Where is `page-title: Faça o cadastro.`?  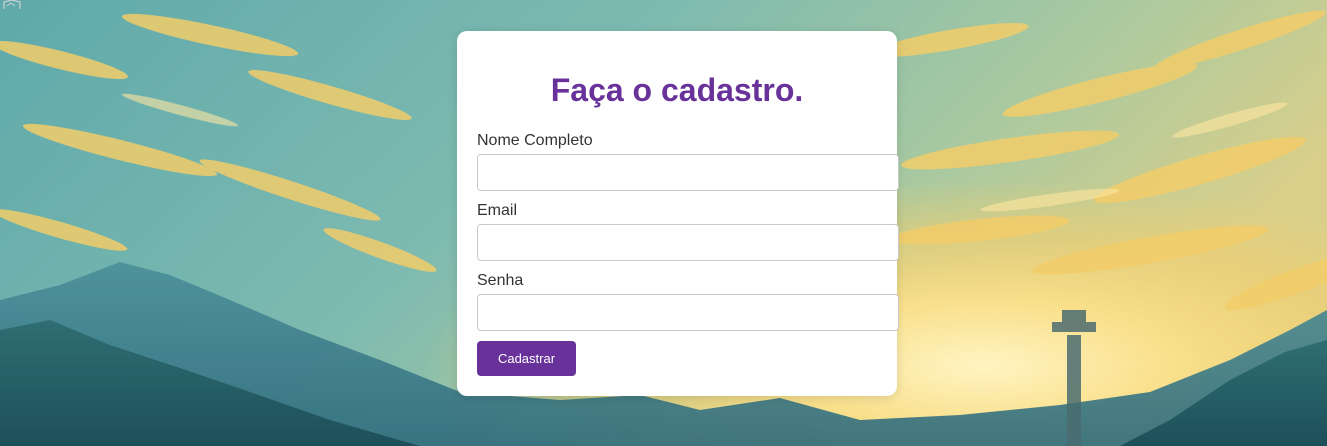 page-title: Faça o cadastro. is located at coordinates (677, 90).